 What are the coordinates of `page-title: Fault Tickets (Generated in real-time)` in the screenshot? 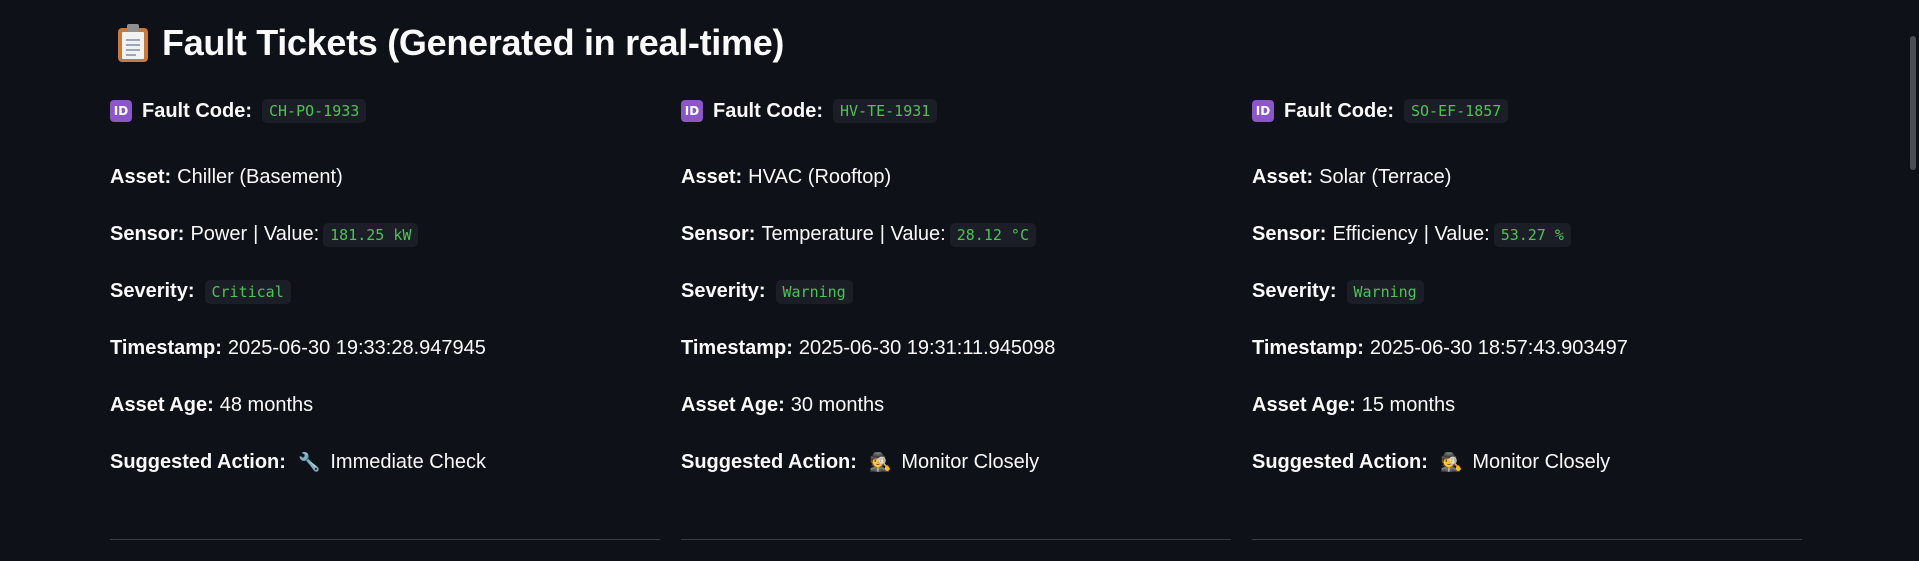 It's located at (451, 43).